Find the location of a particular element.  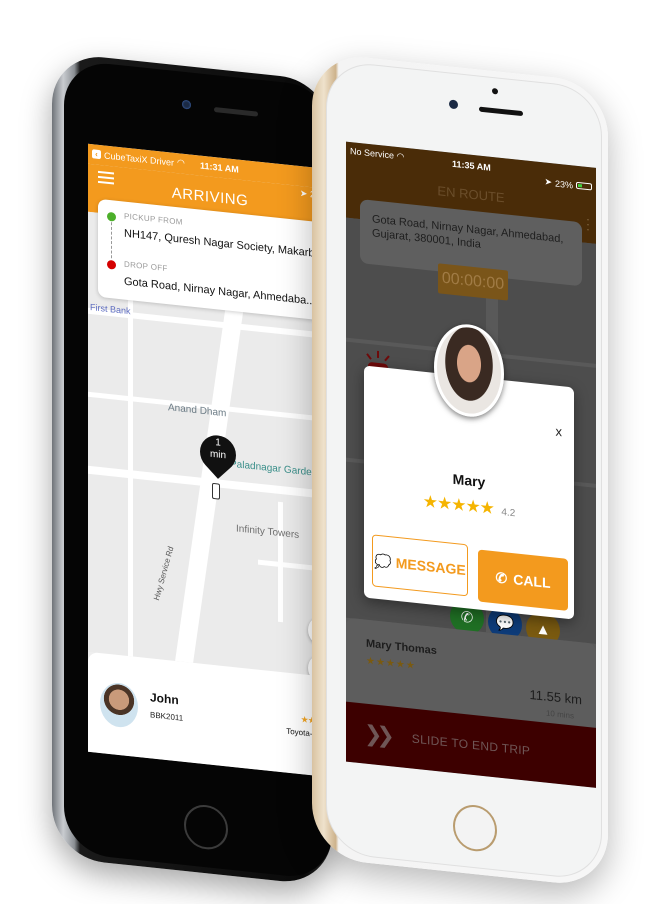

star-rating-icon: ★★★★★ is located at coordinates (458, 505).